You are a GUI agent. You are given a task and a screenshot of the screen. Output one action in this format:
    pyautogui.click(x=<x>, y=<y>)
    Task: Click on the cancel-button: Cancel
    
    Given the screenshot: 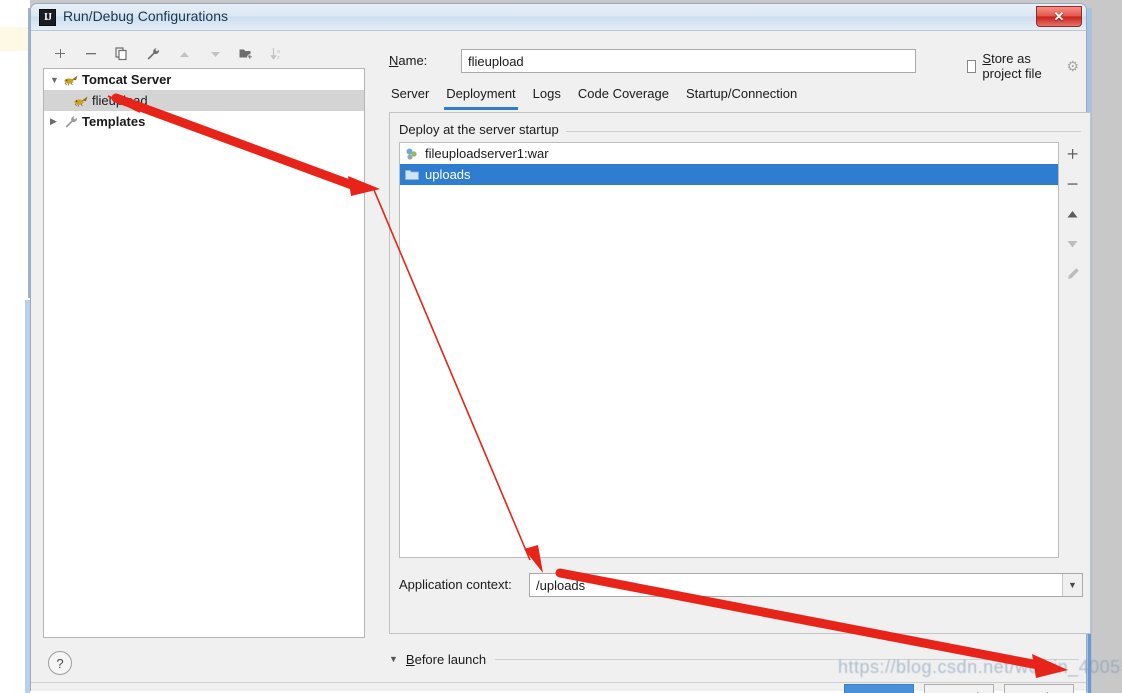 What is the action you would take?
    pyautogui.click(x=959, y=688)
    